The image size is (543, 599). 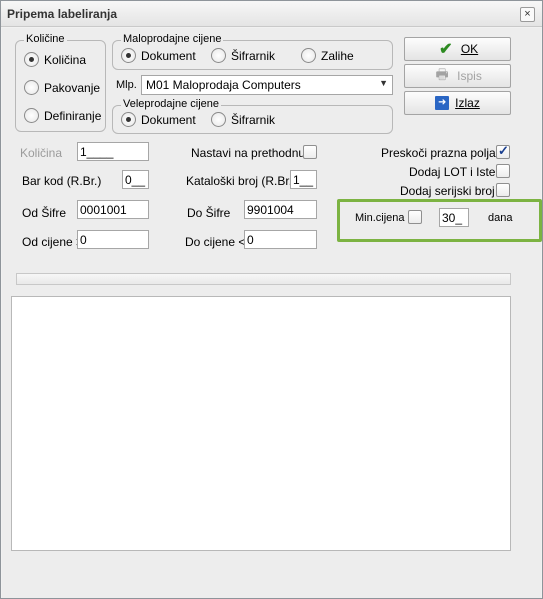 I want to click on maloprodajne-legend: Maloprodajne cijene, so click(x=172, y=39).